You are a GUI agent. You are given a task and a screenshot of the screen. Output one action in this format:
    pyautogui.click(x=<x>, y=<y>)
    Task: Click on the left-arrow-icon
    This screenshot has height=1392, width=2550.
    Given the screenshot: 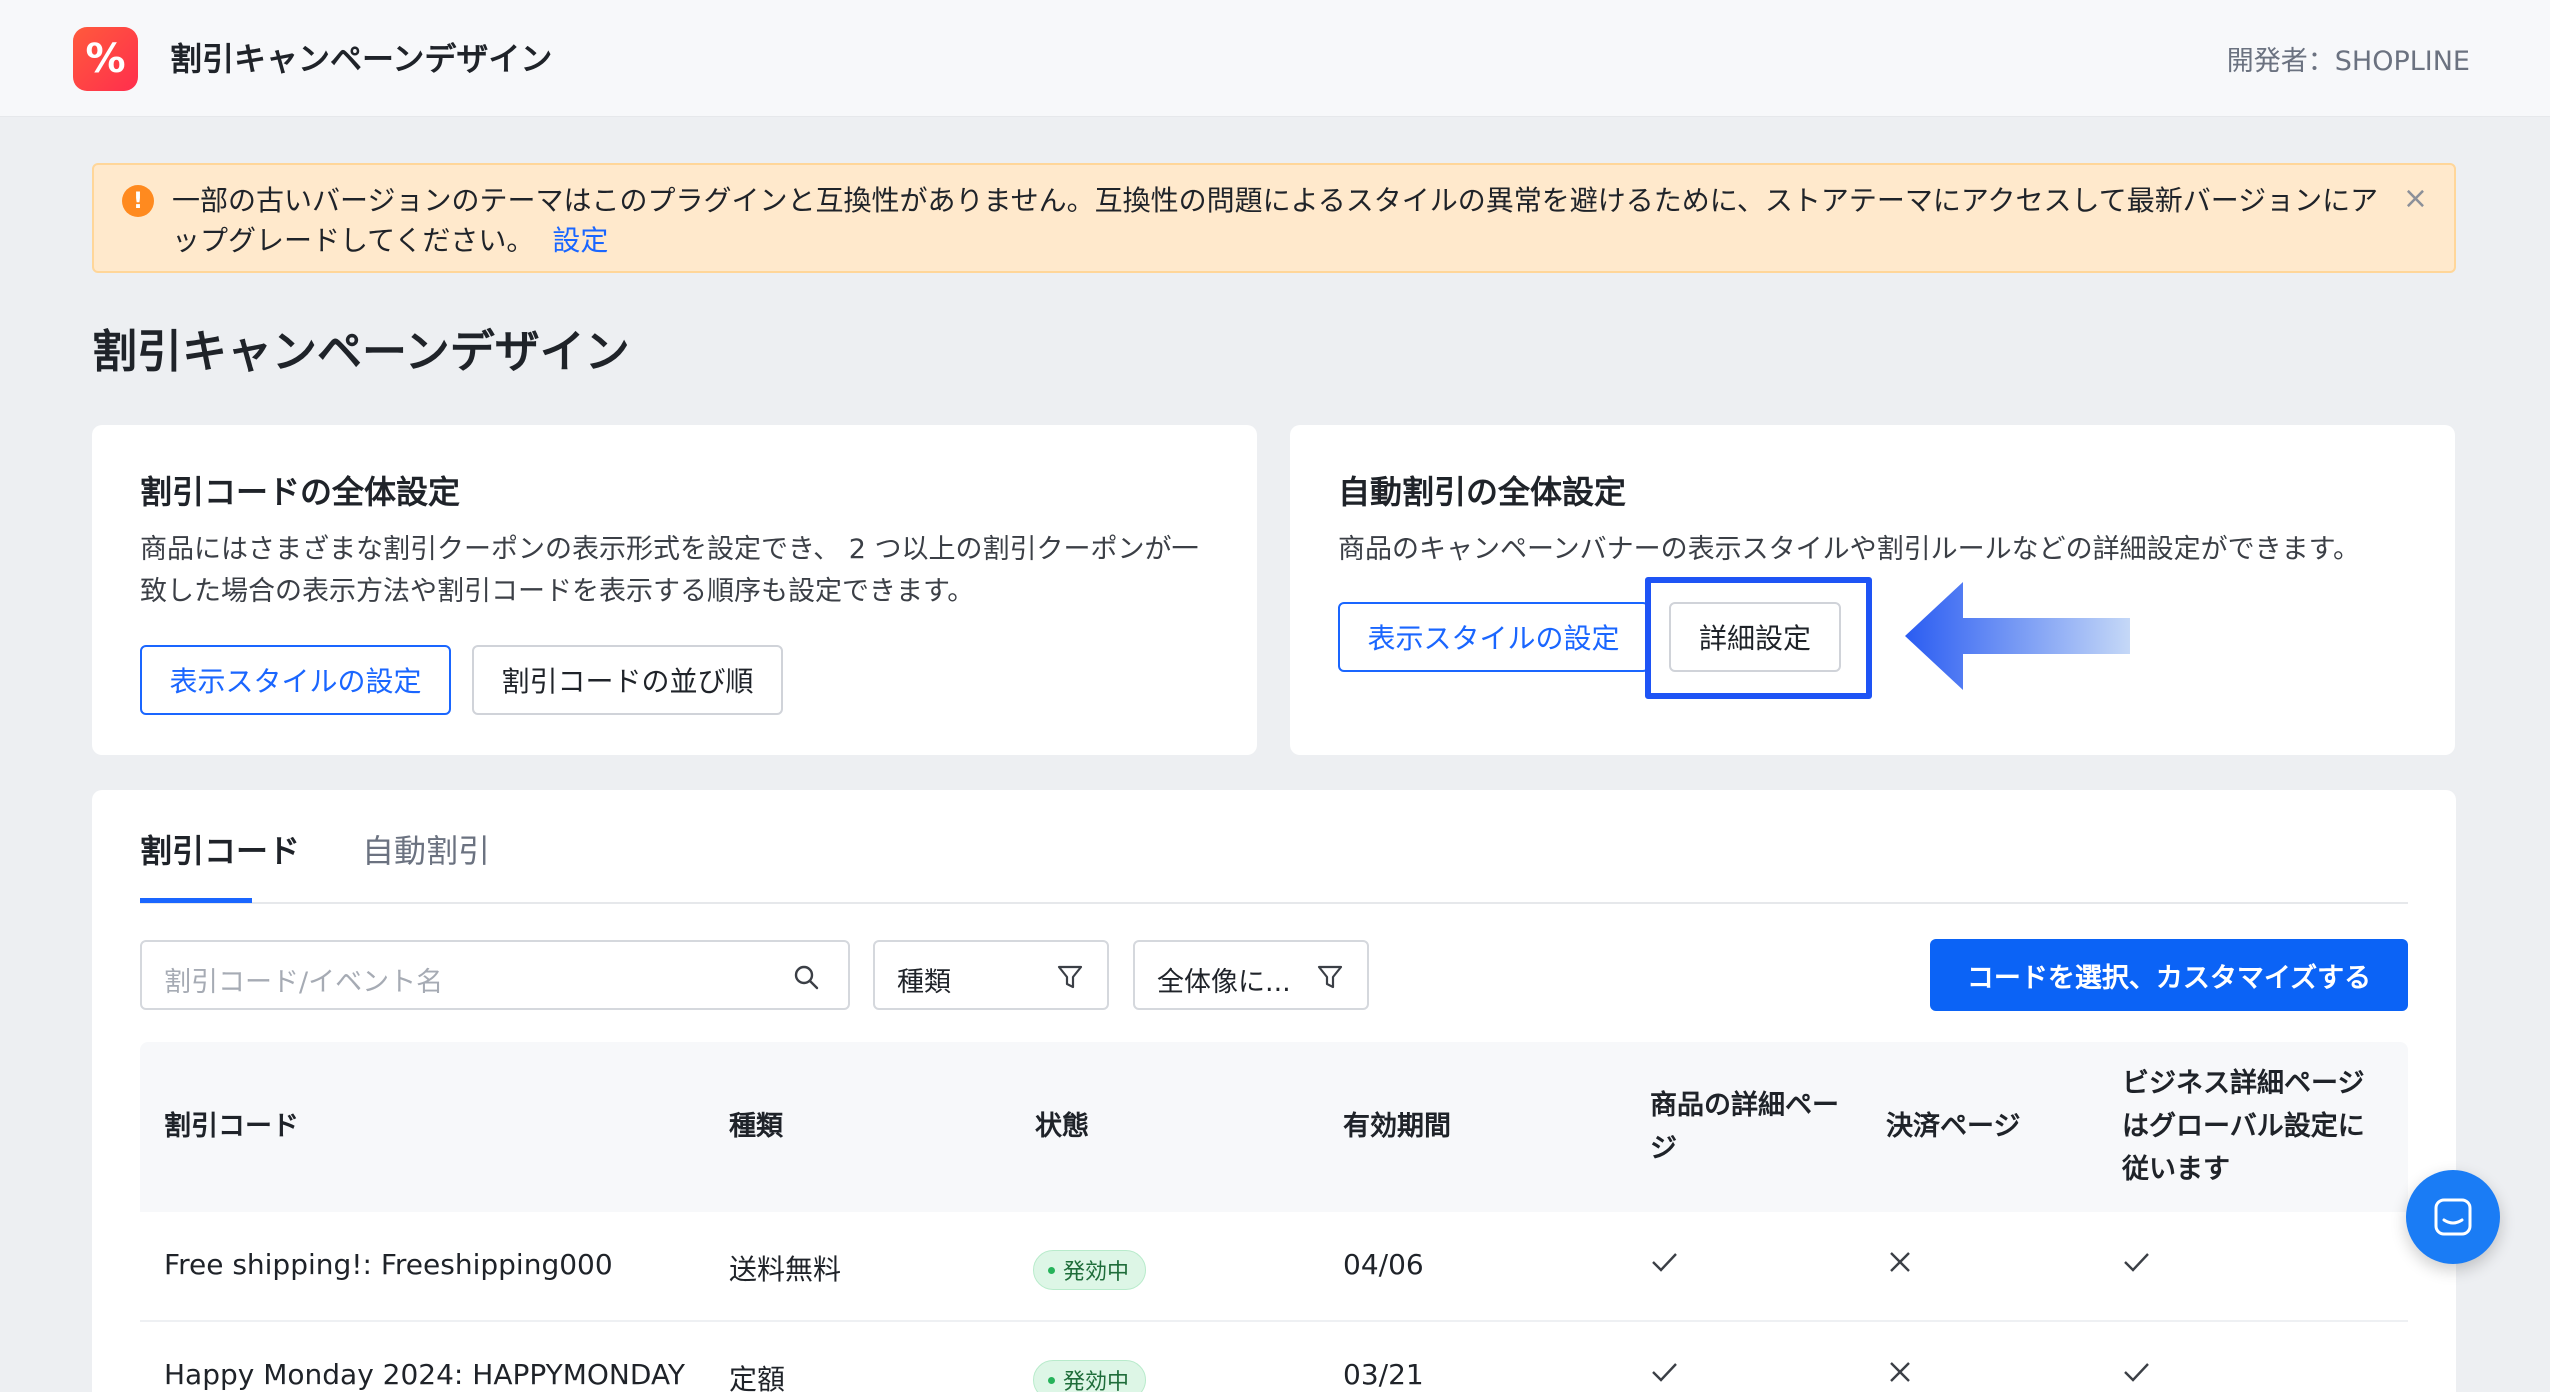 What is the action you would take?
    pyautogui.click(x=2017, y=636)
    